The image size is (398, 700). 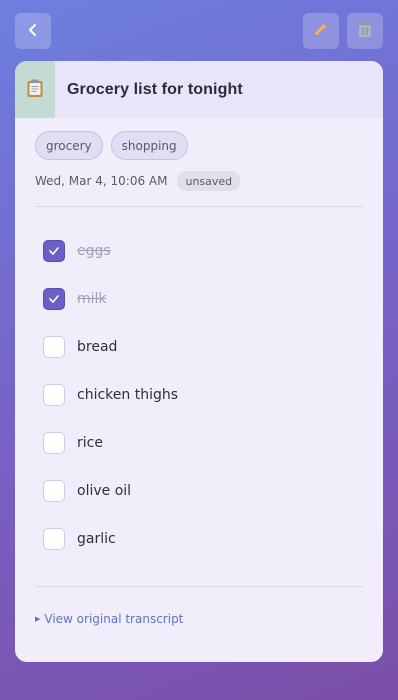 I want to click on note-timestamp: Wed, Mar 4, 10:06 AM, so click(x=101, y=181).